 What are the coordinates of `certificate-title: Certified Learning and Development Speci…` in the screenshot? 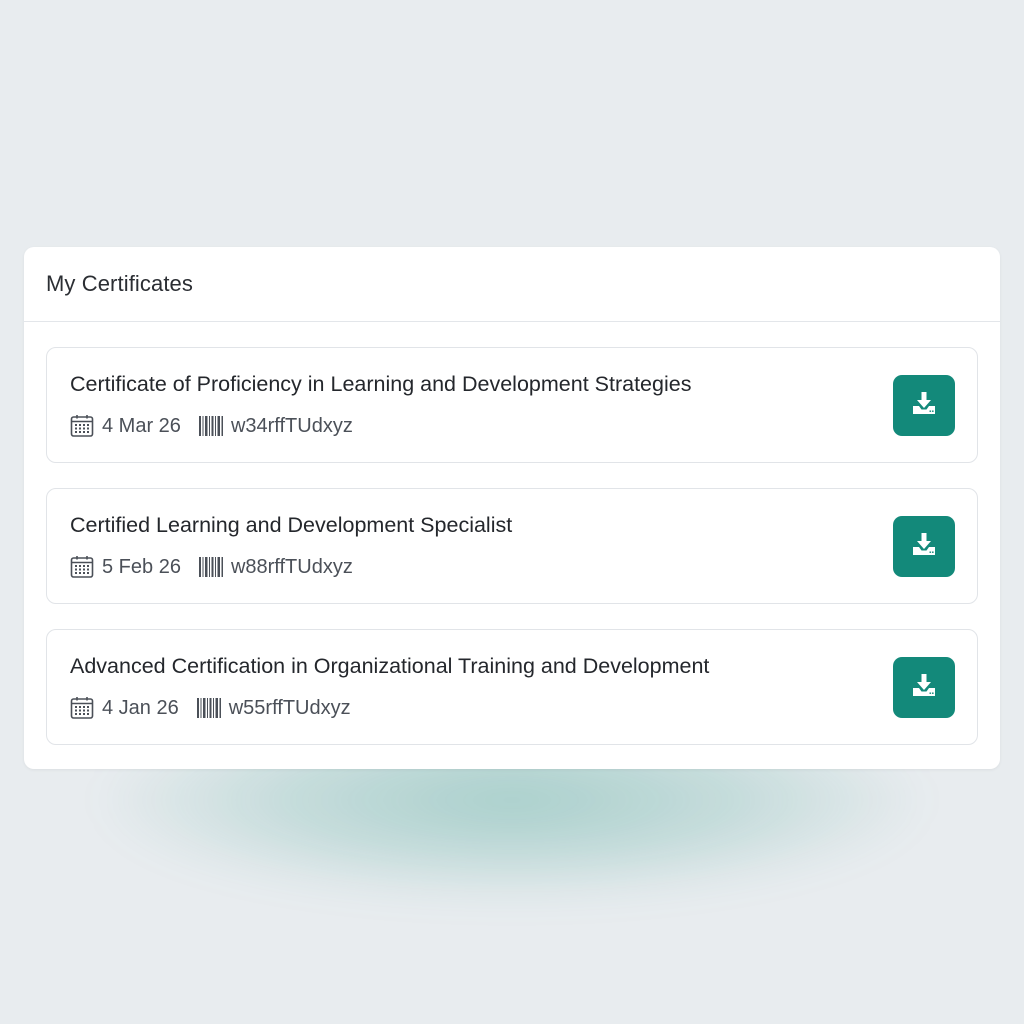 It's located at (291, 525).